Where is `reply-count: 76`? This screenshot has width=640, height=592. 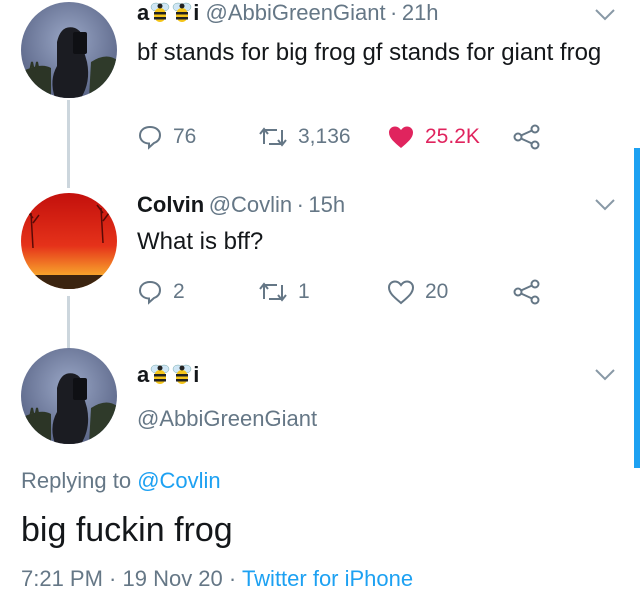 reply-count: 76 is located at coordinates (185, 136).